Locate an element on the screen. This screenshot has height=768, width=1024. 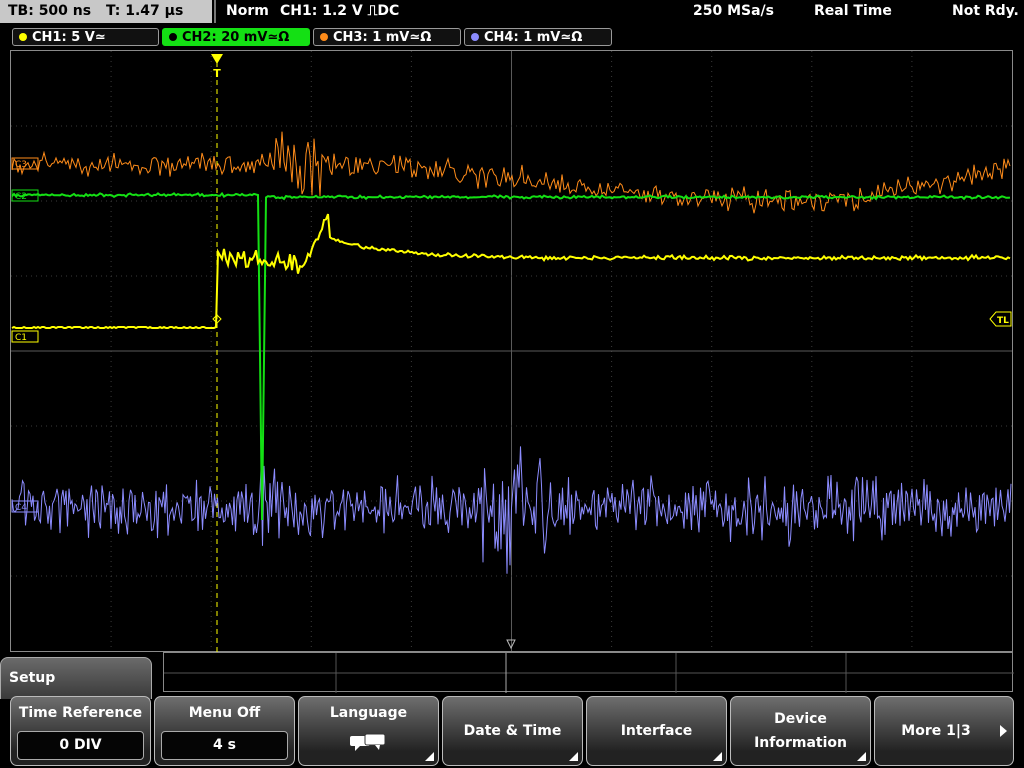
language-softkey: Language is located at coordinates (368, 731).